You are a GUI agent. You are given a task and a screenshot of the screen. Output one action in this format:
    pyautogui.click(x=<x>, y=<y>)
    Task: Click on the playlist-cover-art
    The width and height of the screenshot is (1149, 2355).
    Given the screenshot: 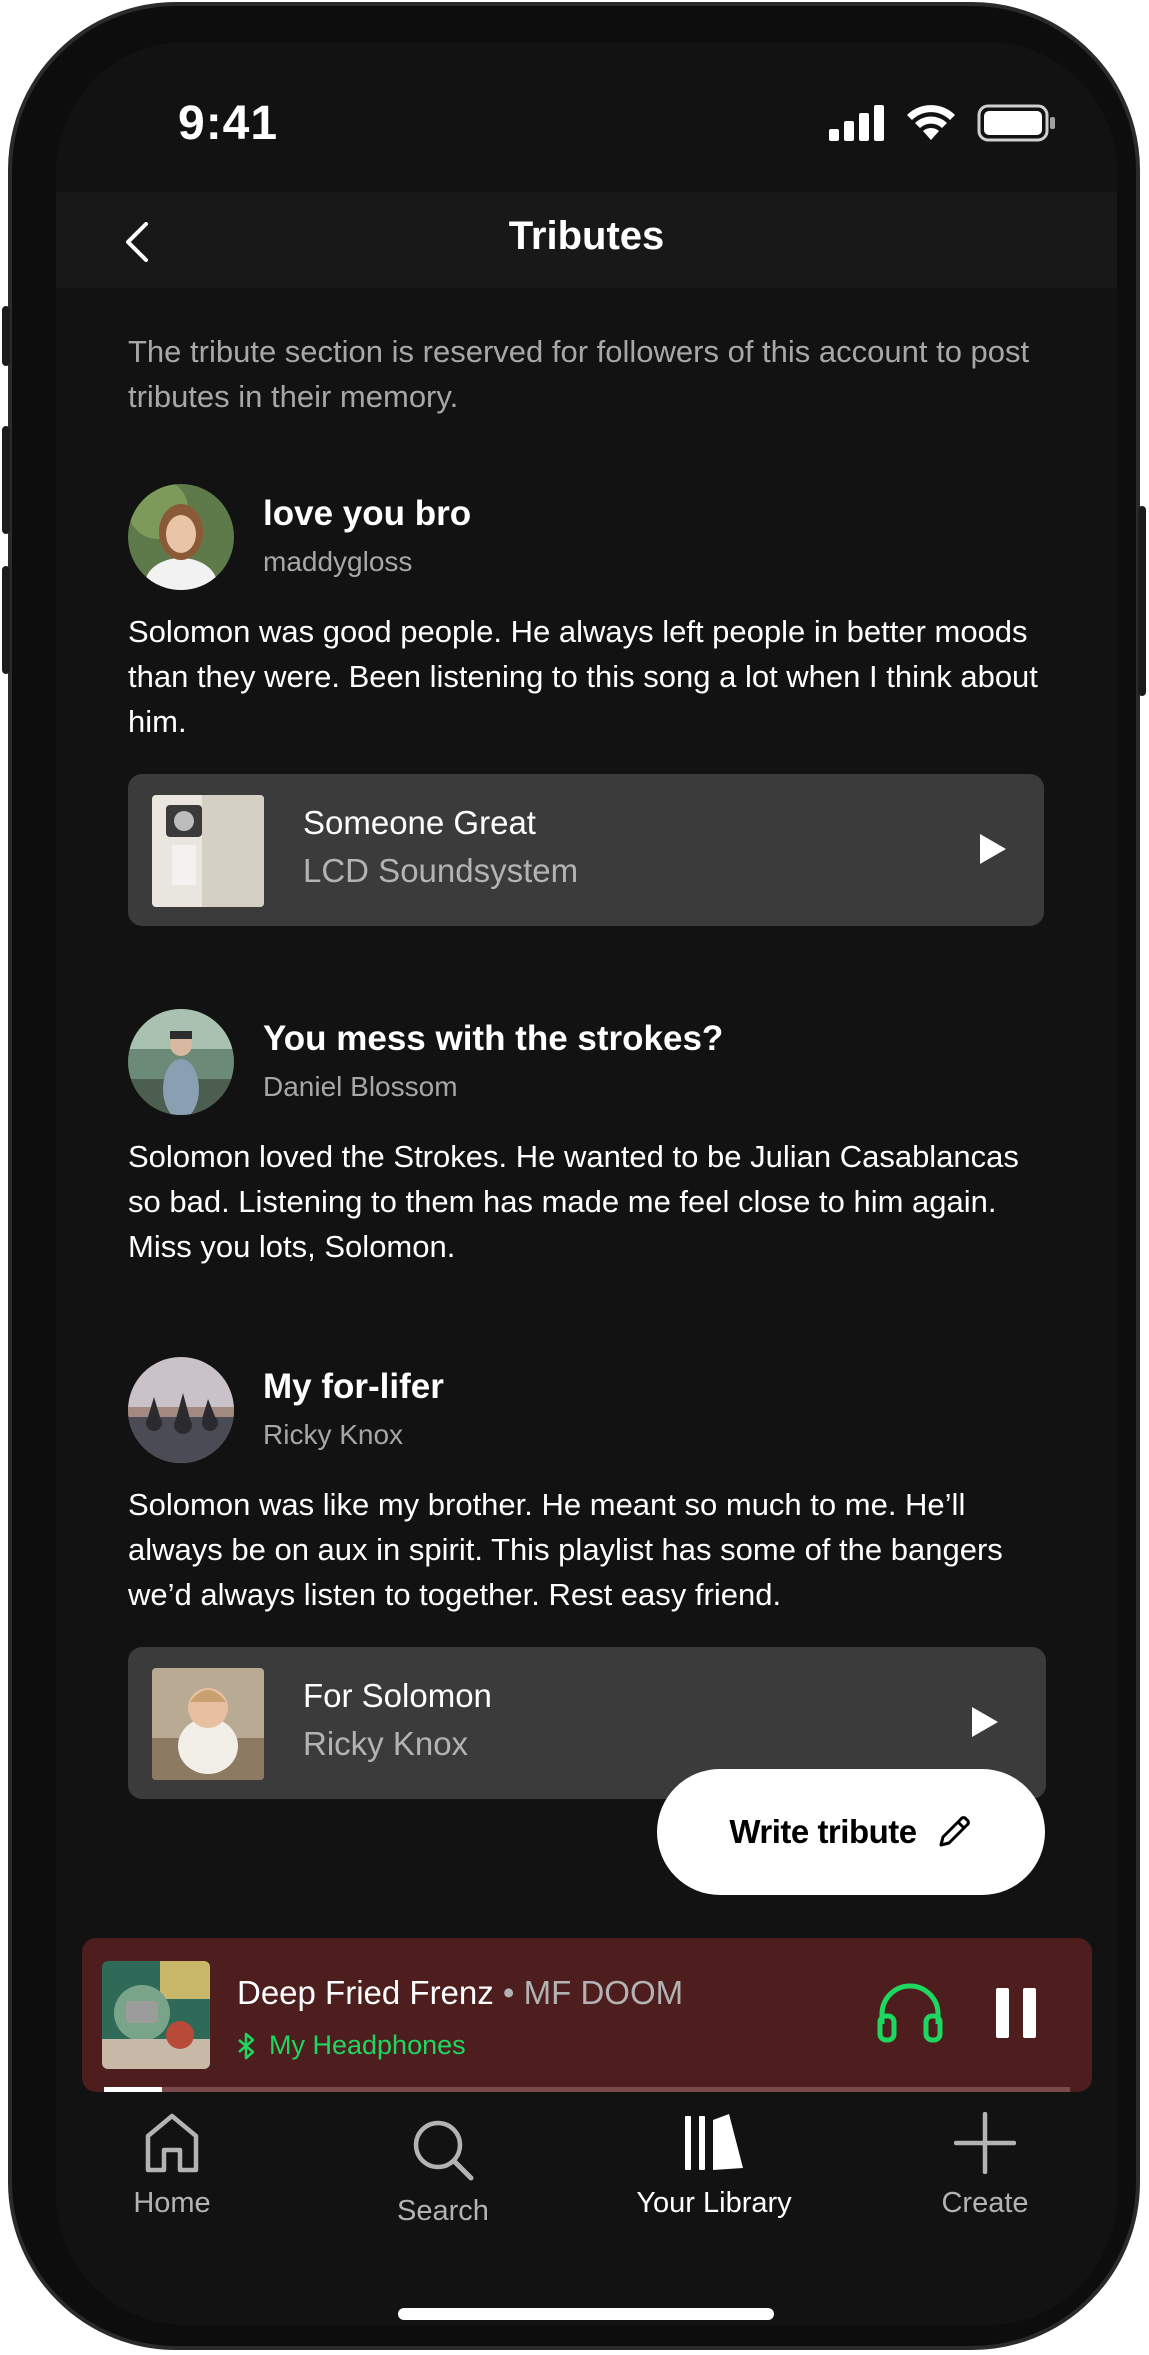 What is the action you would take?
    pyautogui.click(x=208, y=1724)
    